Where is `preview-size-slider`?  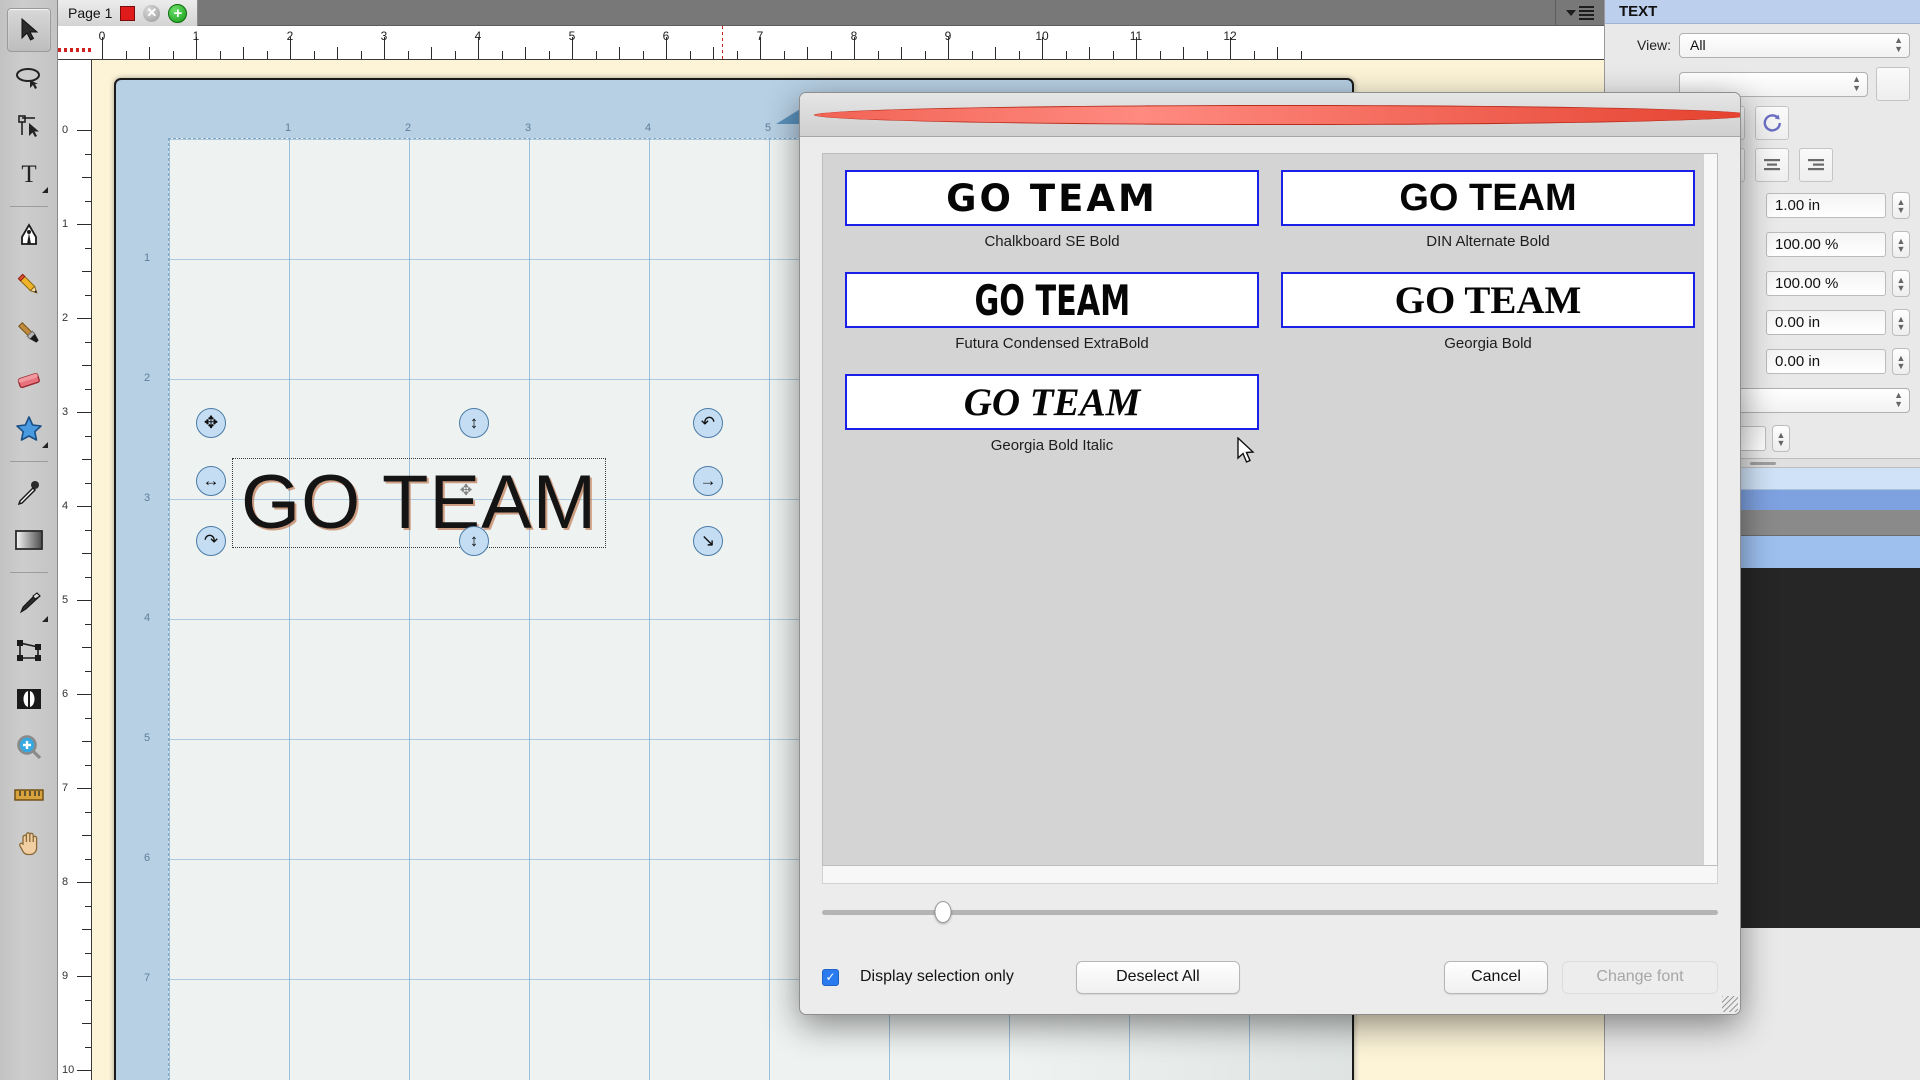
preview-size-slider is located at coordinates (1270, 912).